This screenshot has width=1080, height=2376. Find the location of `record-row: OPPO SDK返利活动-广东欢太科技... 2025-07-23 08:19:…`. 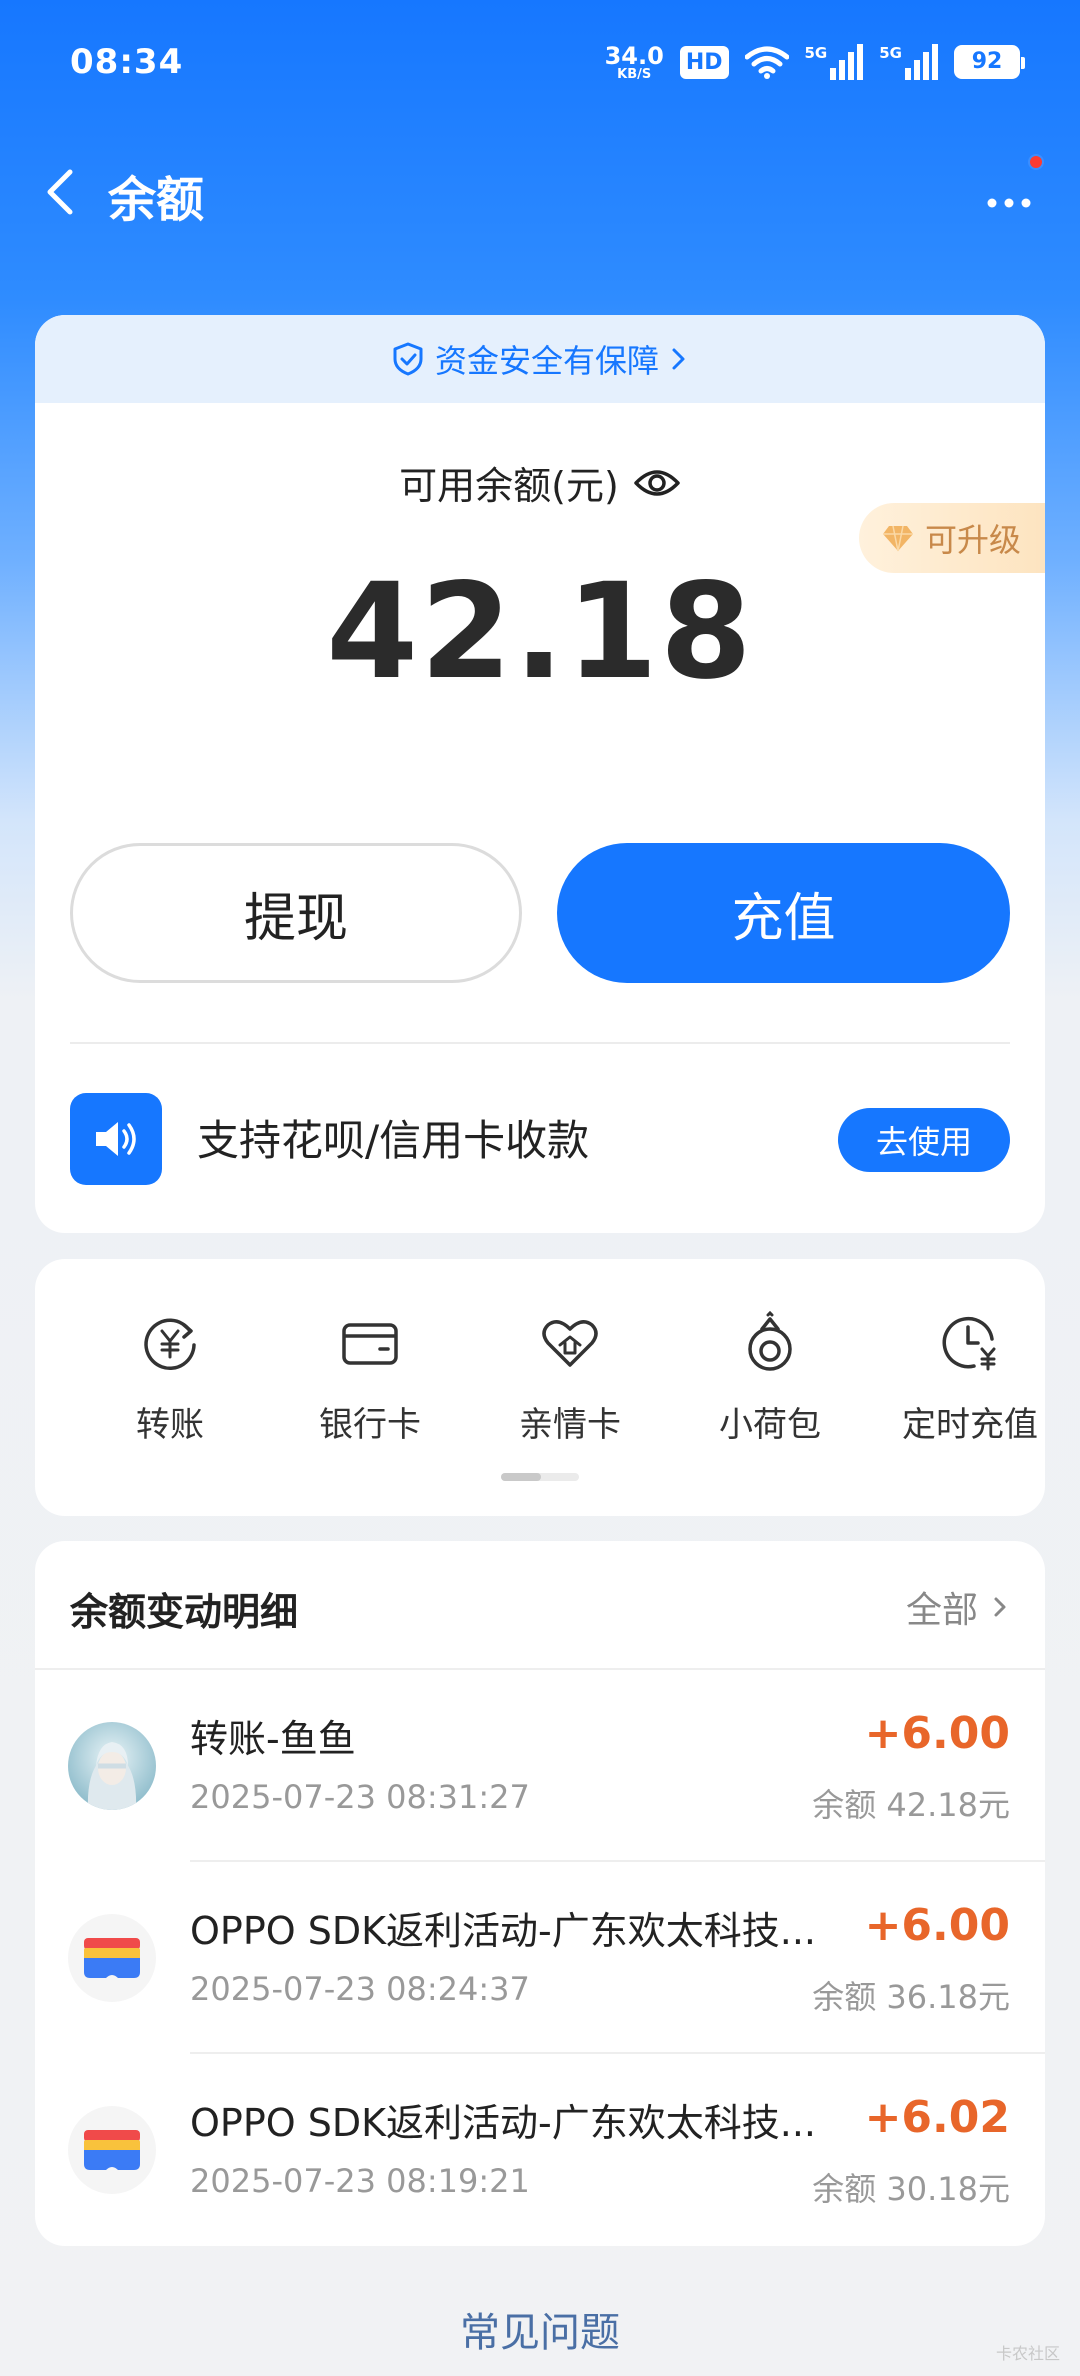

record-row: OPPO SDK返利活动-广东欢太科技... 2025-07-23 08:19:… is located at coordinates (540, 2150).